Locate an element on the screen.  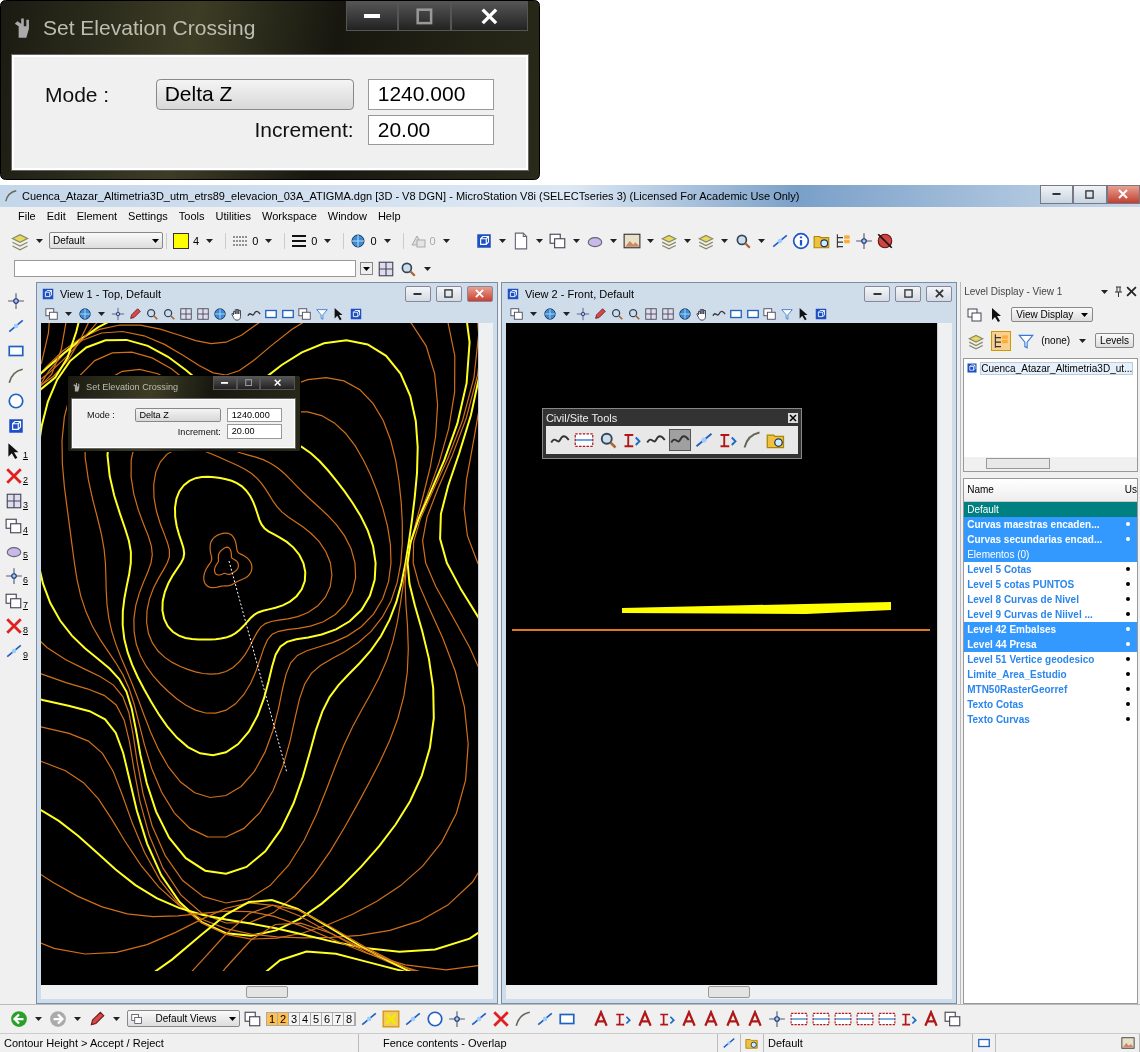
pen-icon is located at coordinates (97, 1018).